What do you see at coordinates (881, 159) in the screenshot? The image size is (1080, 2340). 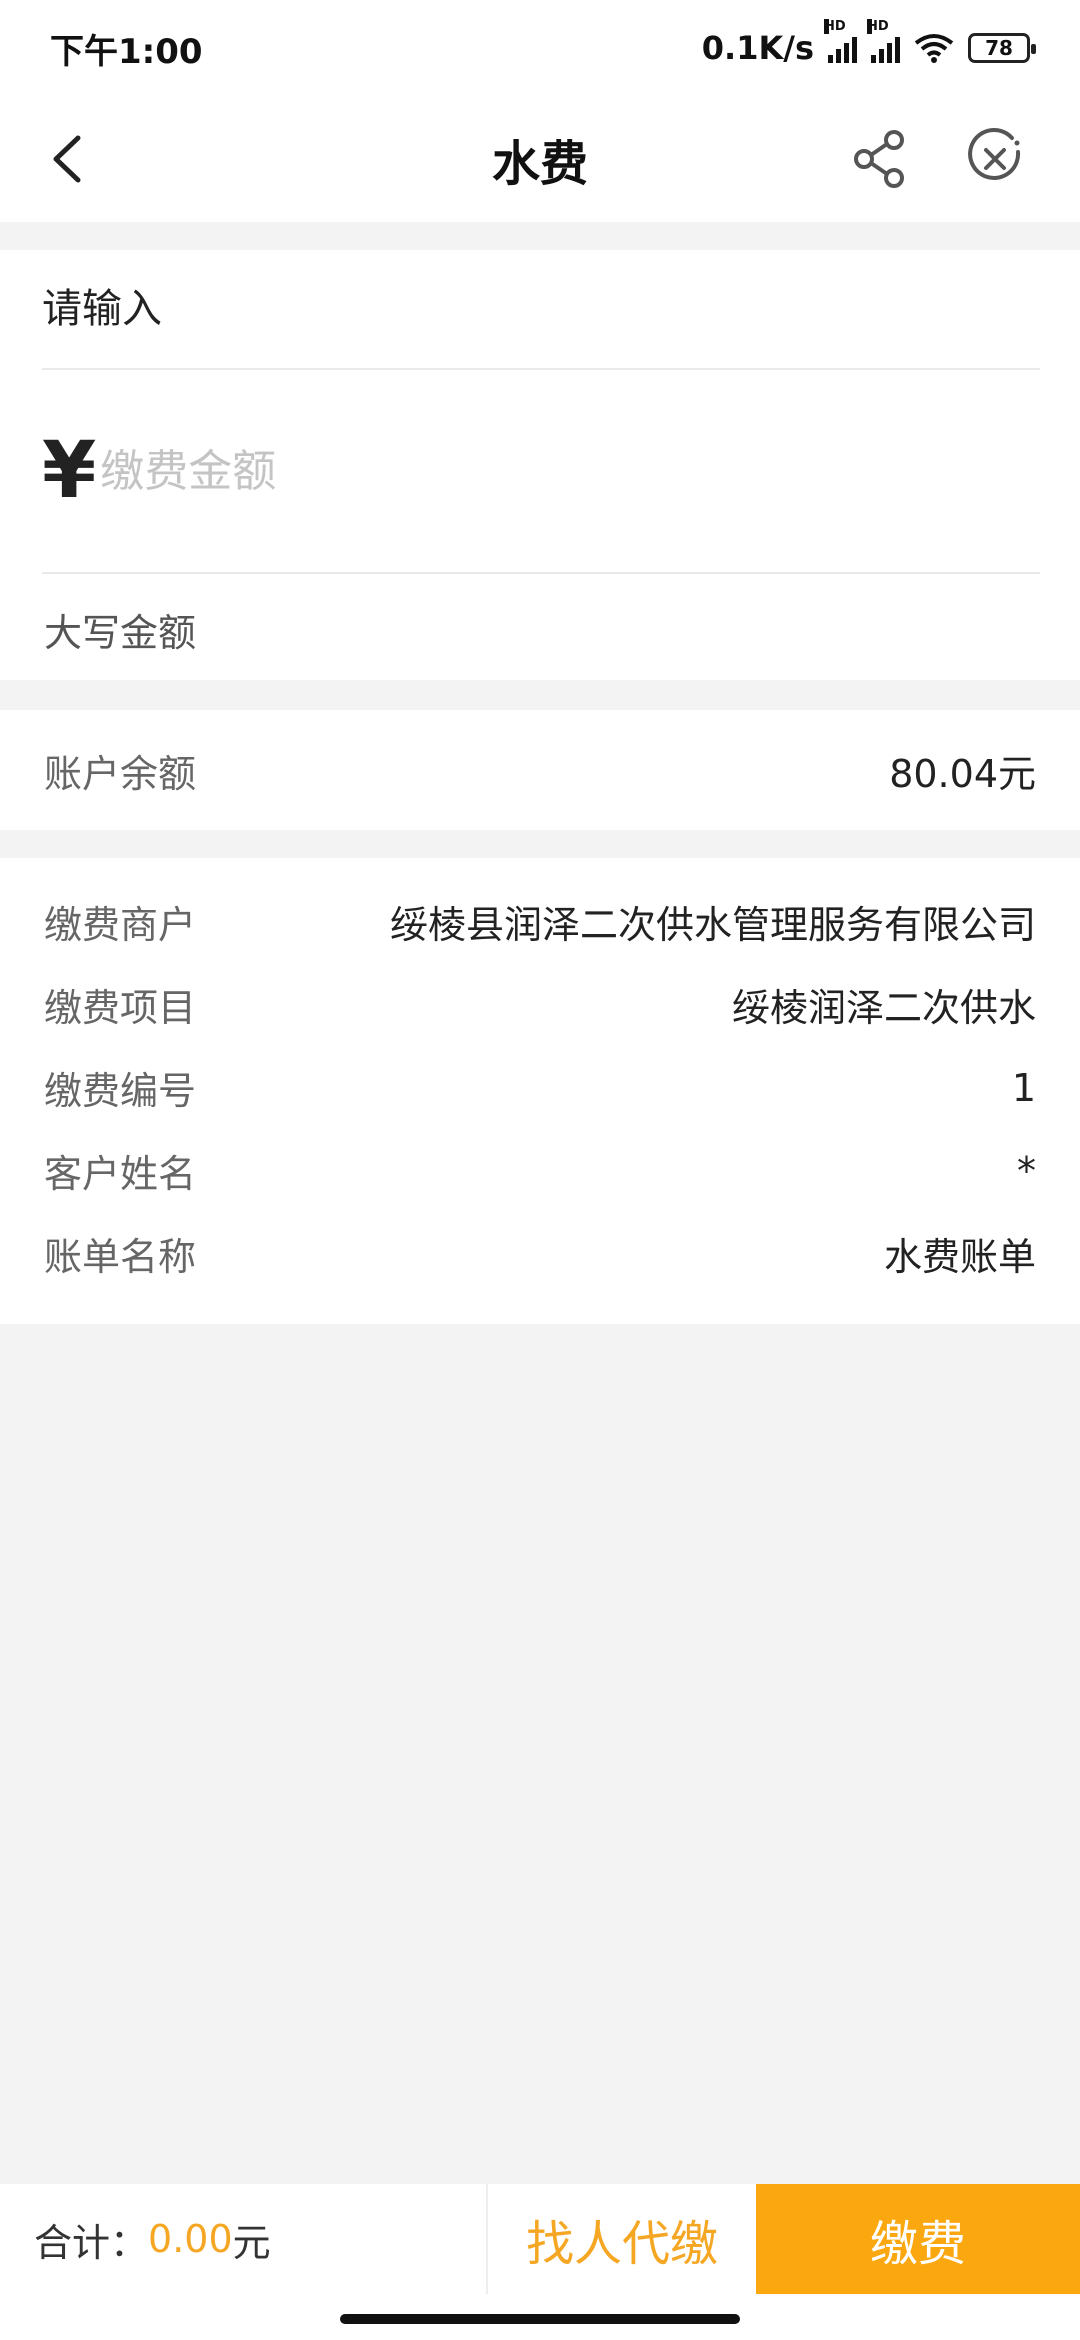 I see `share-icon` at bounding box center [881, 159].